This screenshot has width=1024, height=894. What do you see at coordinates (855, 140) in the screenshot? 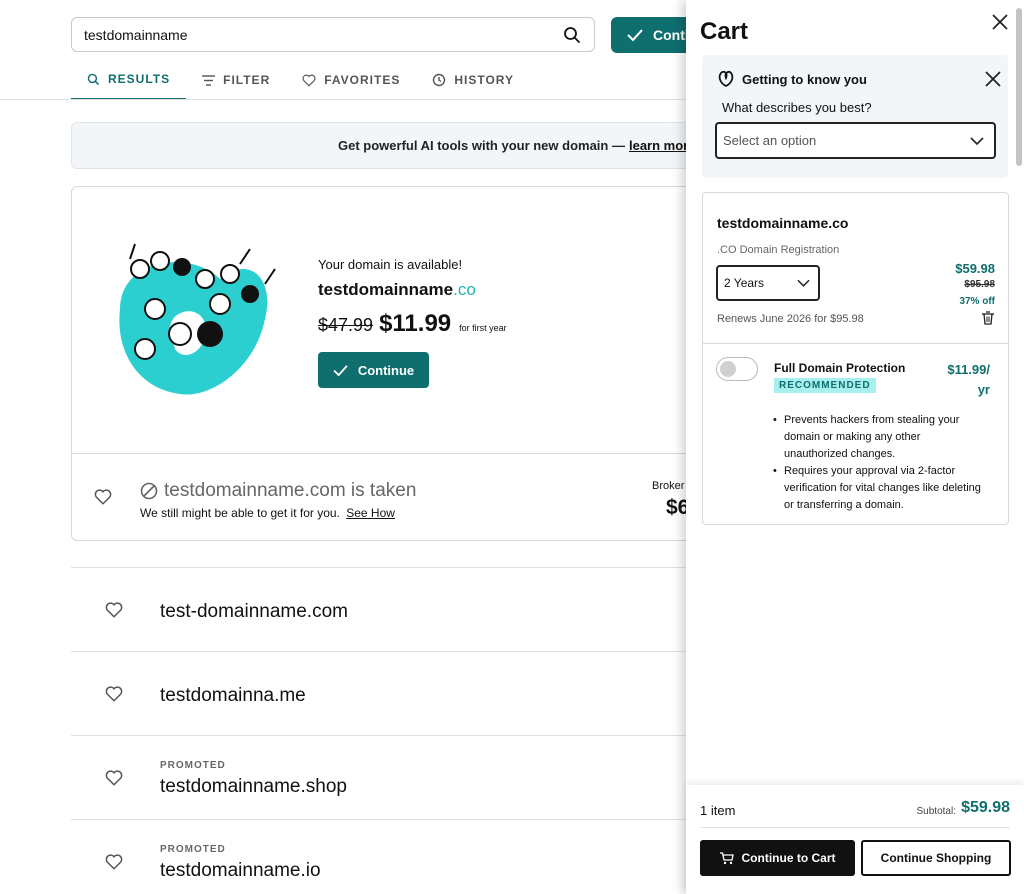
I see `describe-select: Select an option` at bounding box center [855, 140].